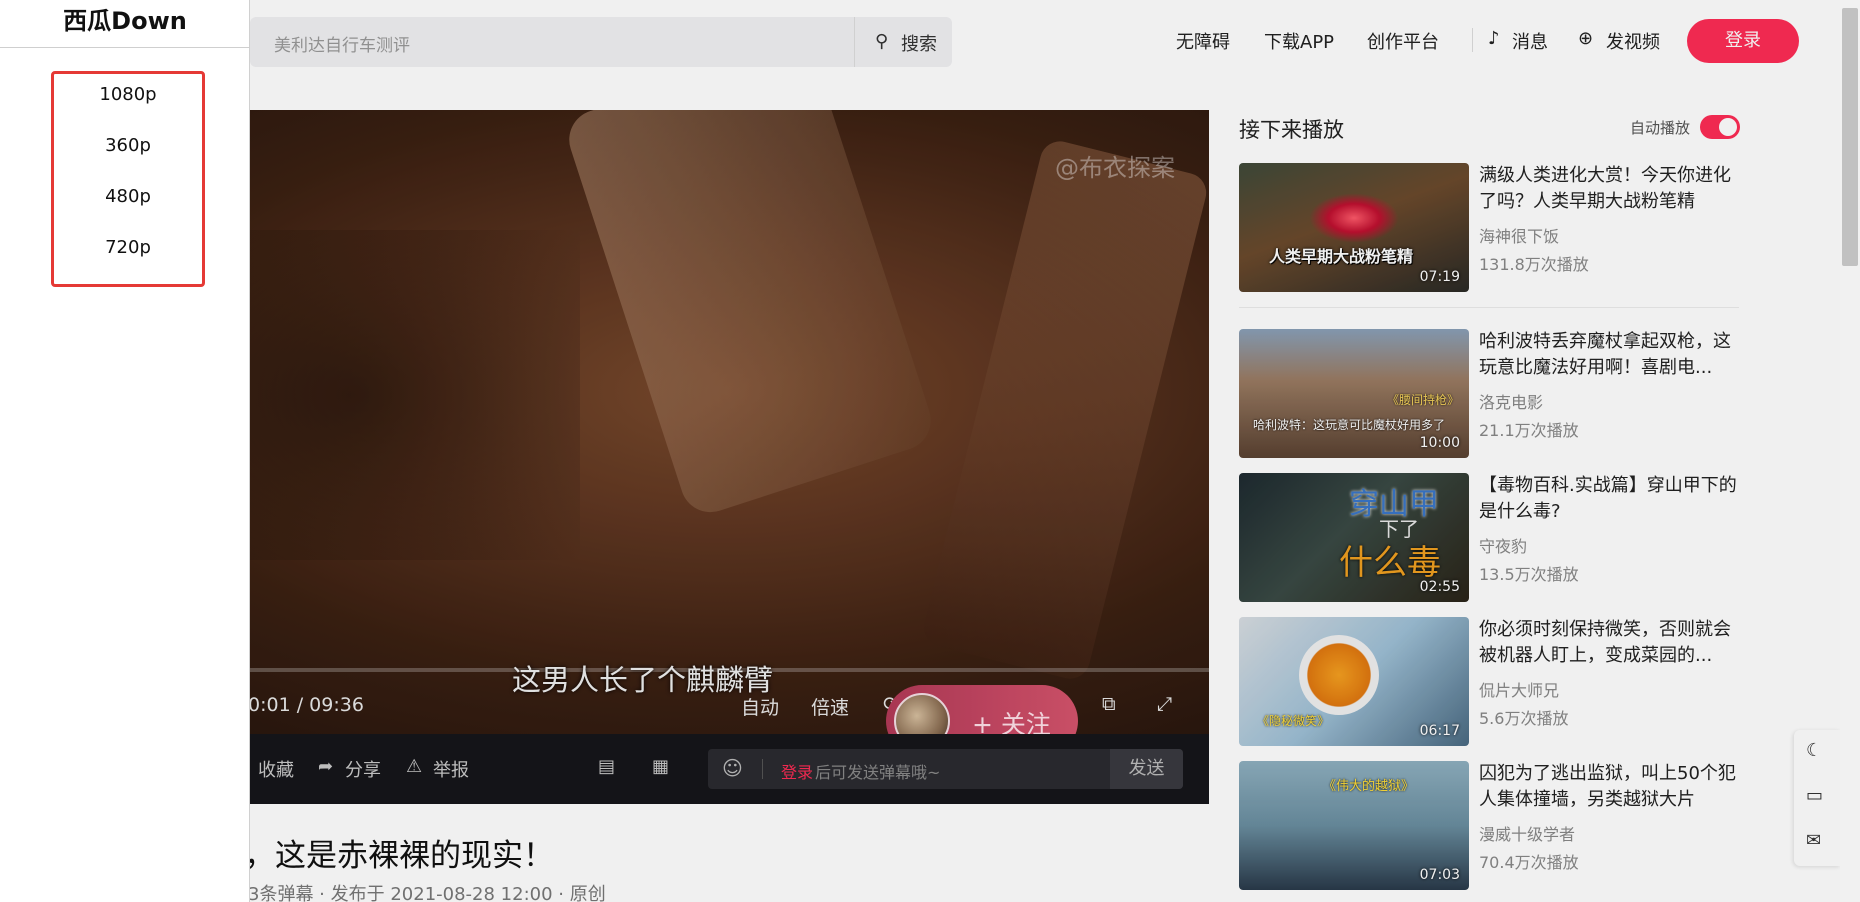 Image resolution: width=1860 pixels, height=902 pixels. I want to click on resolution-option-720p: 720p, so click(128, 247).